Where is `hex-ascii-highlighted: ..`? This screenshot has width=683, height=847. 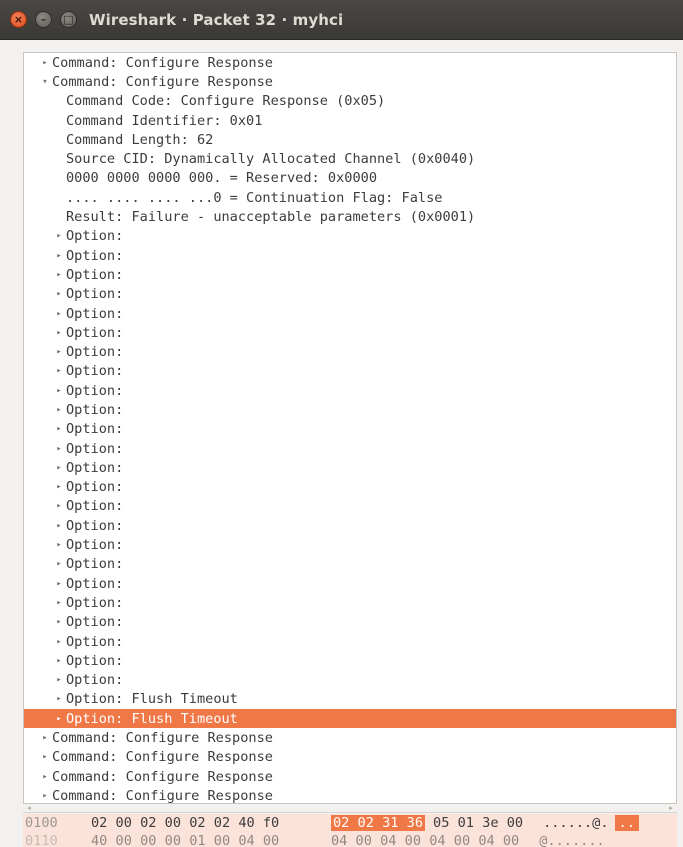 hex-ascii-highlighted: .. is located at coordinates (626, 823).